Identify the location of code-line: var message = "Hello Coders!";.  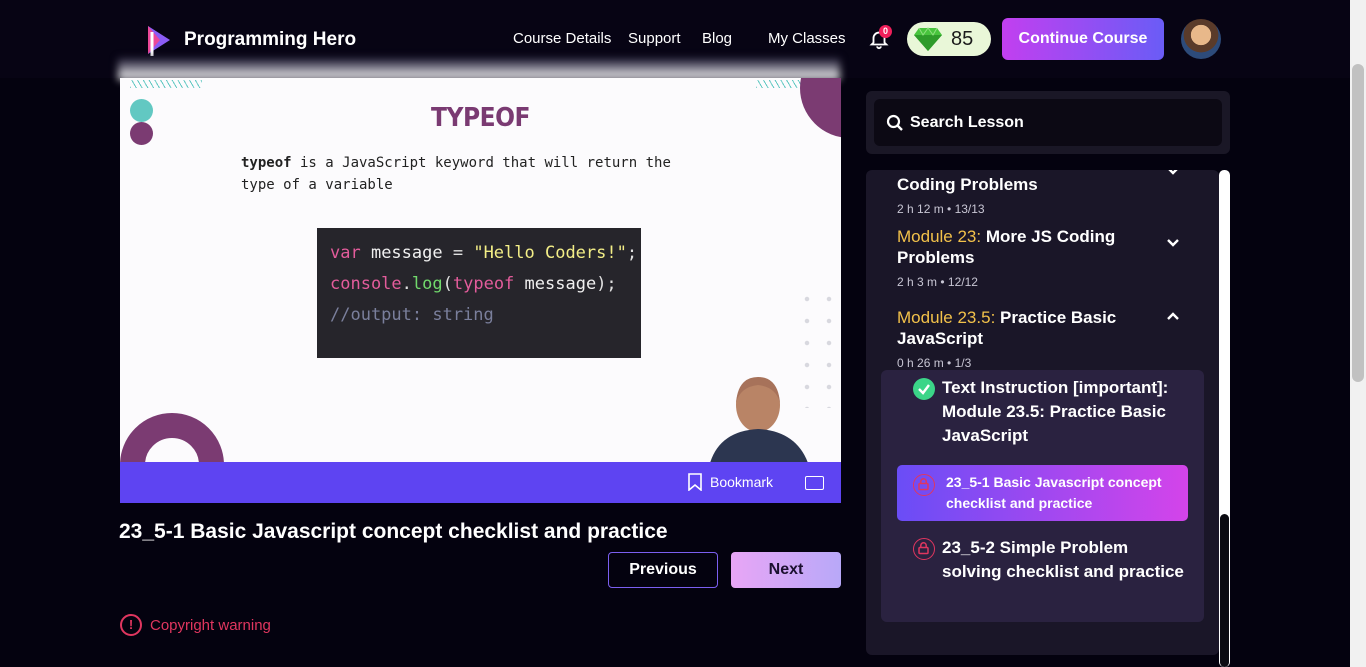
(484, 253).